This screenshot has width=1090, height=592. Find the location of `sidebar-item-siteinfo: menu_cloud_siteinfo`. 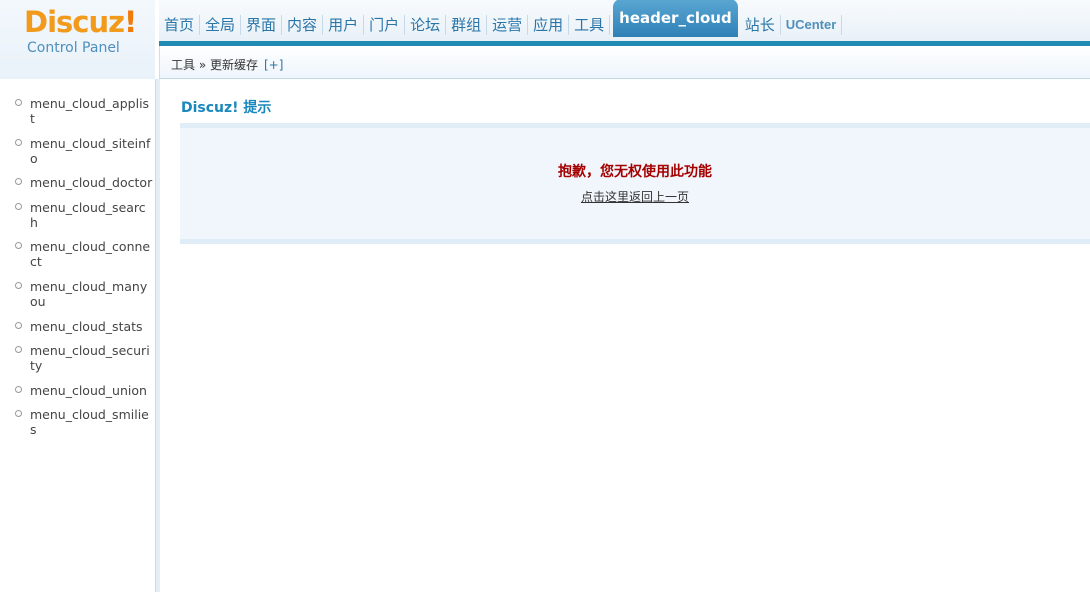

sidebar-item-siteinfo: menu_cloud_siteinfo is located at coordinates (77, 151).